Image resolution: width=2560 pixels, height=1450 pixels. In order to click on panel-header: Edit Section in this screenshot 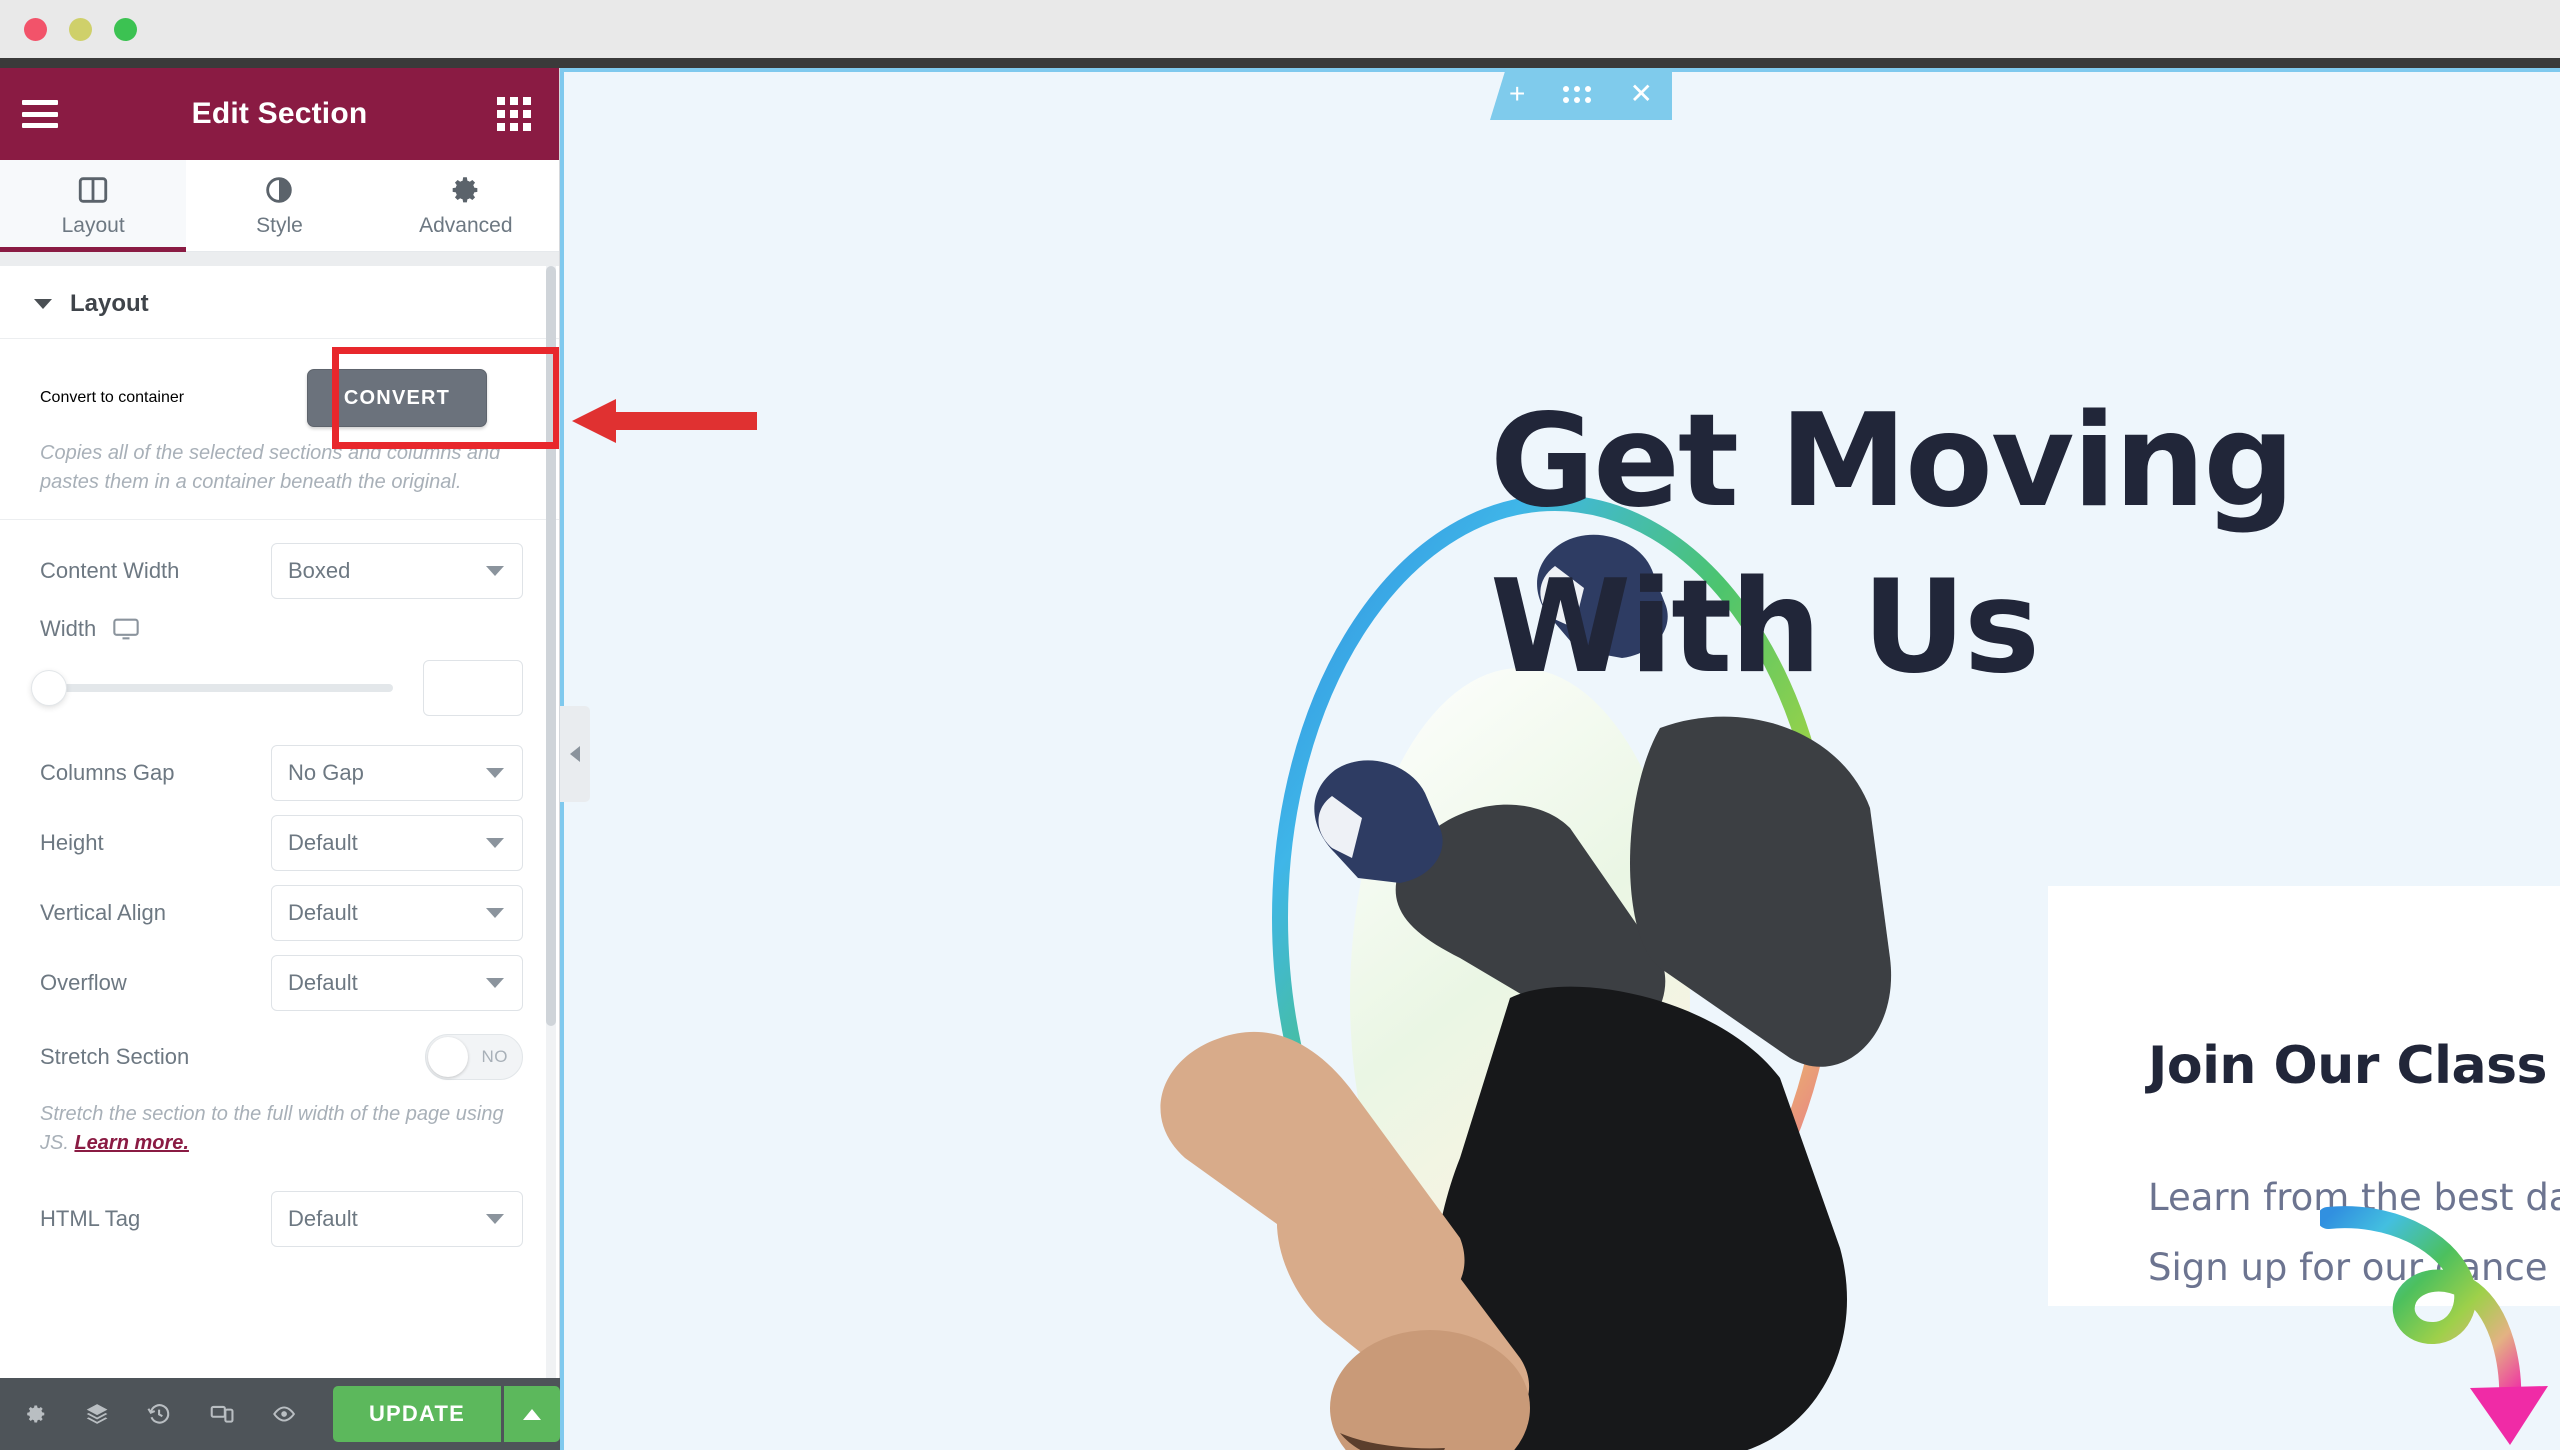, I will do `click(279, 114)`.